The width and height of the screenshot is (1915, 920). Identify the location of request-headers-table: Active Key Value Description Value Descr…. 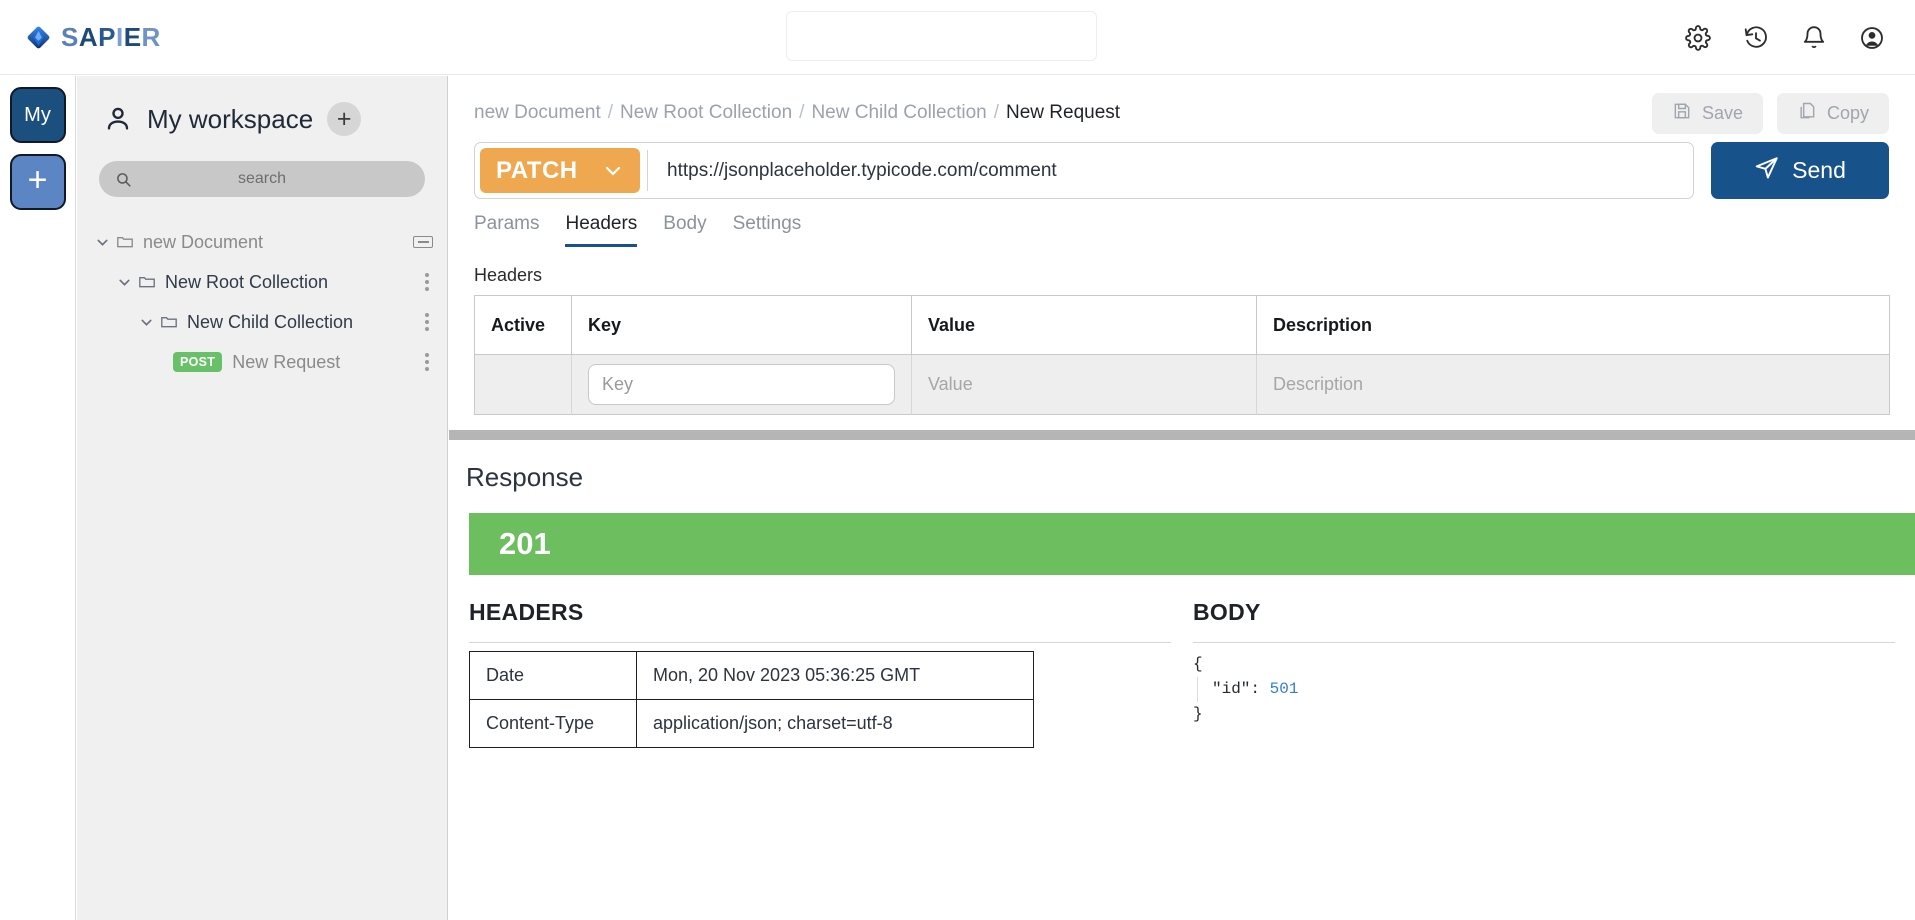
(1182, 355).